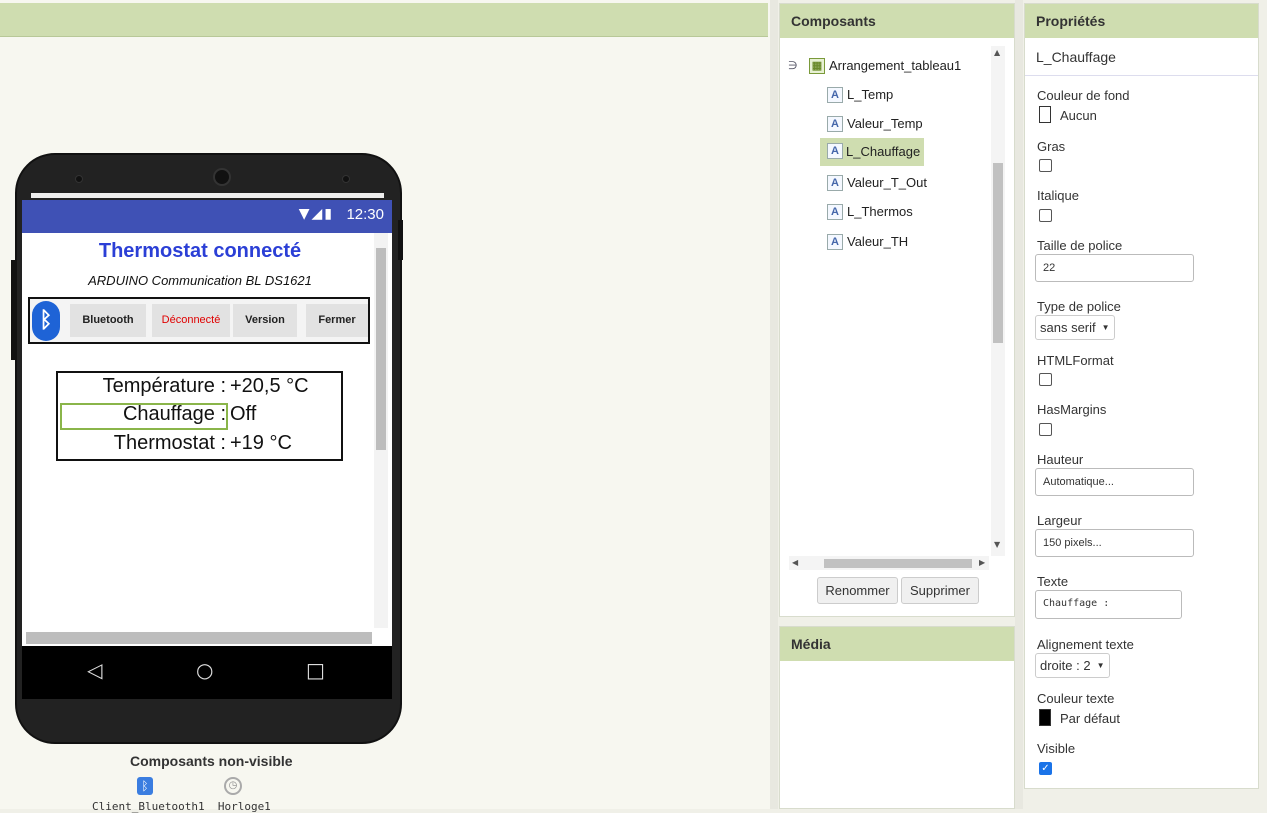 Image resolution: width=1267 pixels, height=813 pixels. I want to click on font-type-label: Type de police, so click(1079, 306).